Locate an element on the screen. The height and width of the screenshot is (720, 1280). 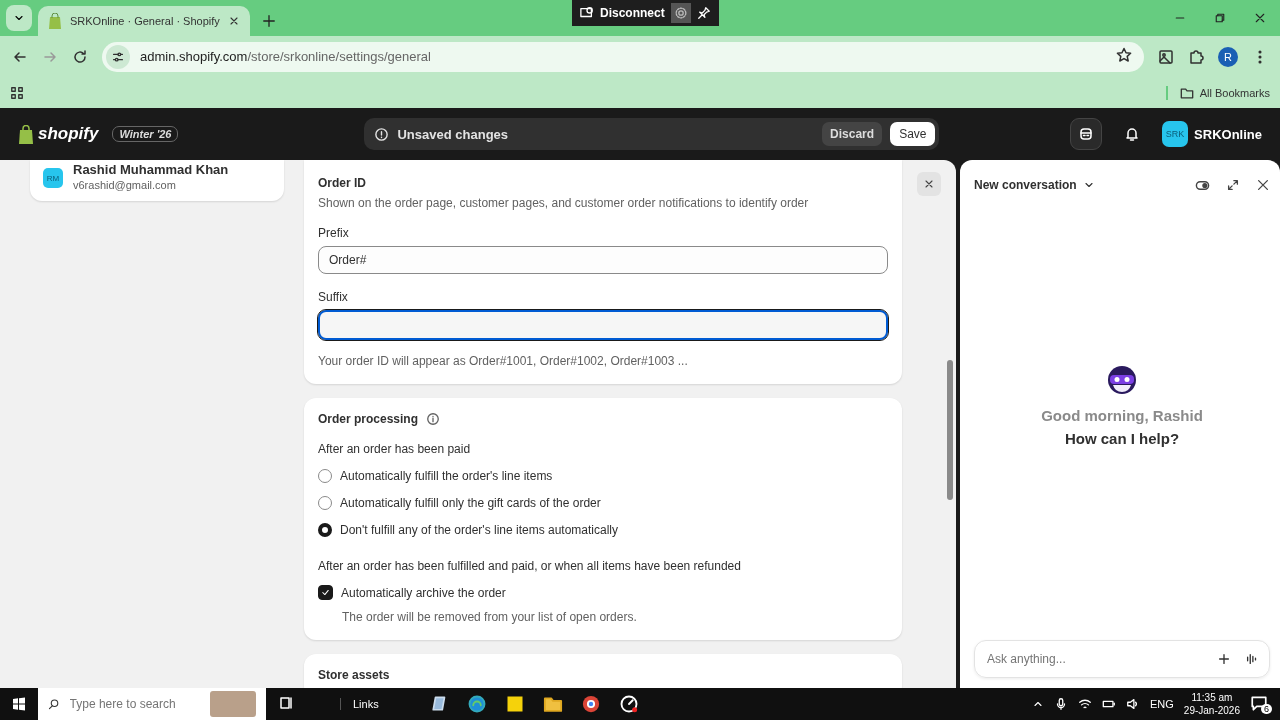
user-card: RM Rashid Muhammad Khan v6rashid@gmail.com is located at coordinates (157, 180).